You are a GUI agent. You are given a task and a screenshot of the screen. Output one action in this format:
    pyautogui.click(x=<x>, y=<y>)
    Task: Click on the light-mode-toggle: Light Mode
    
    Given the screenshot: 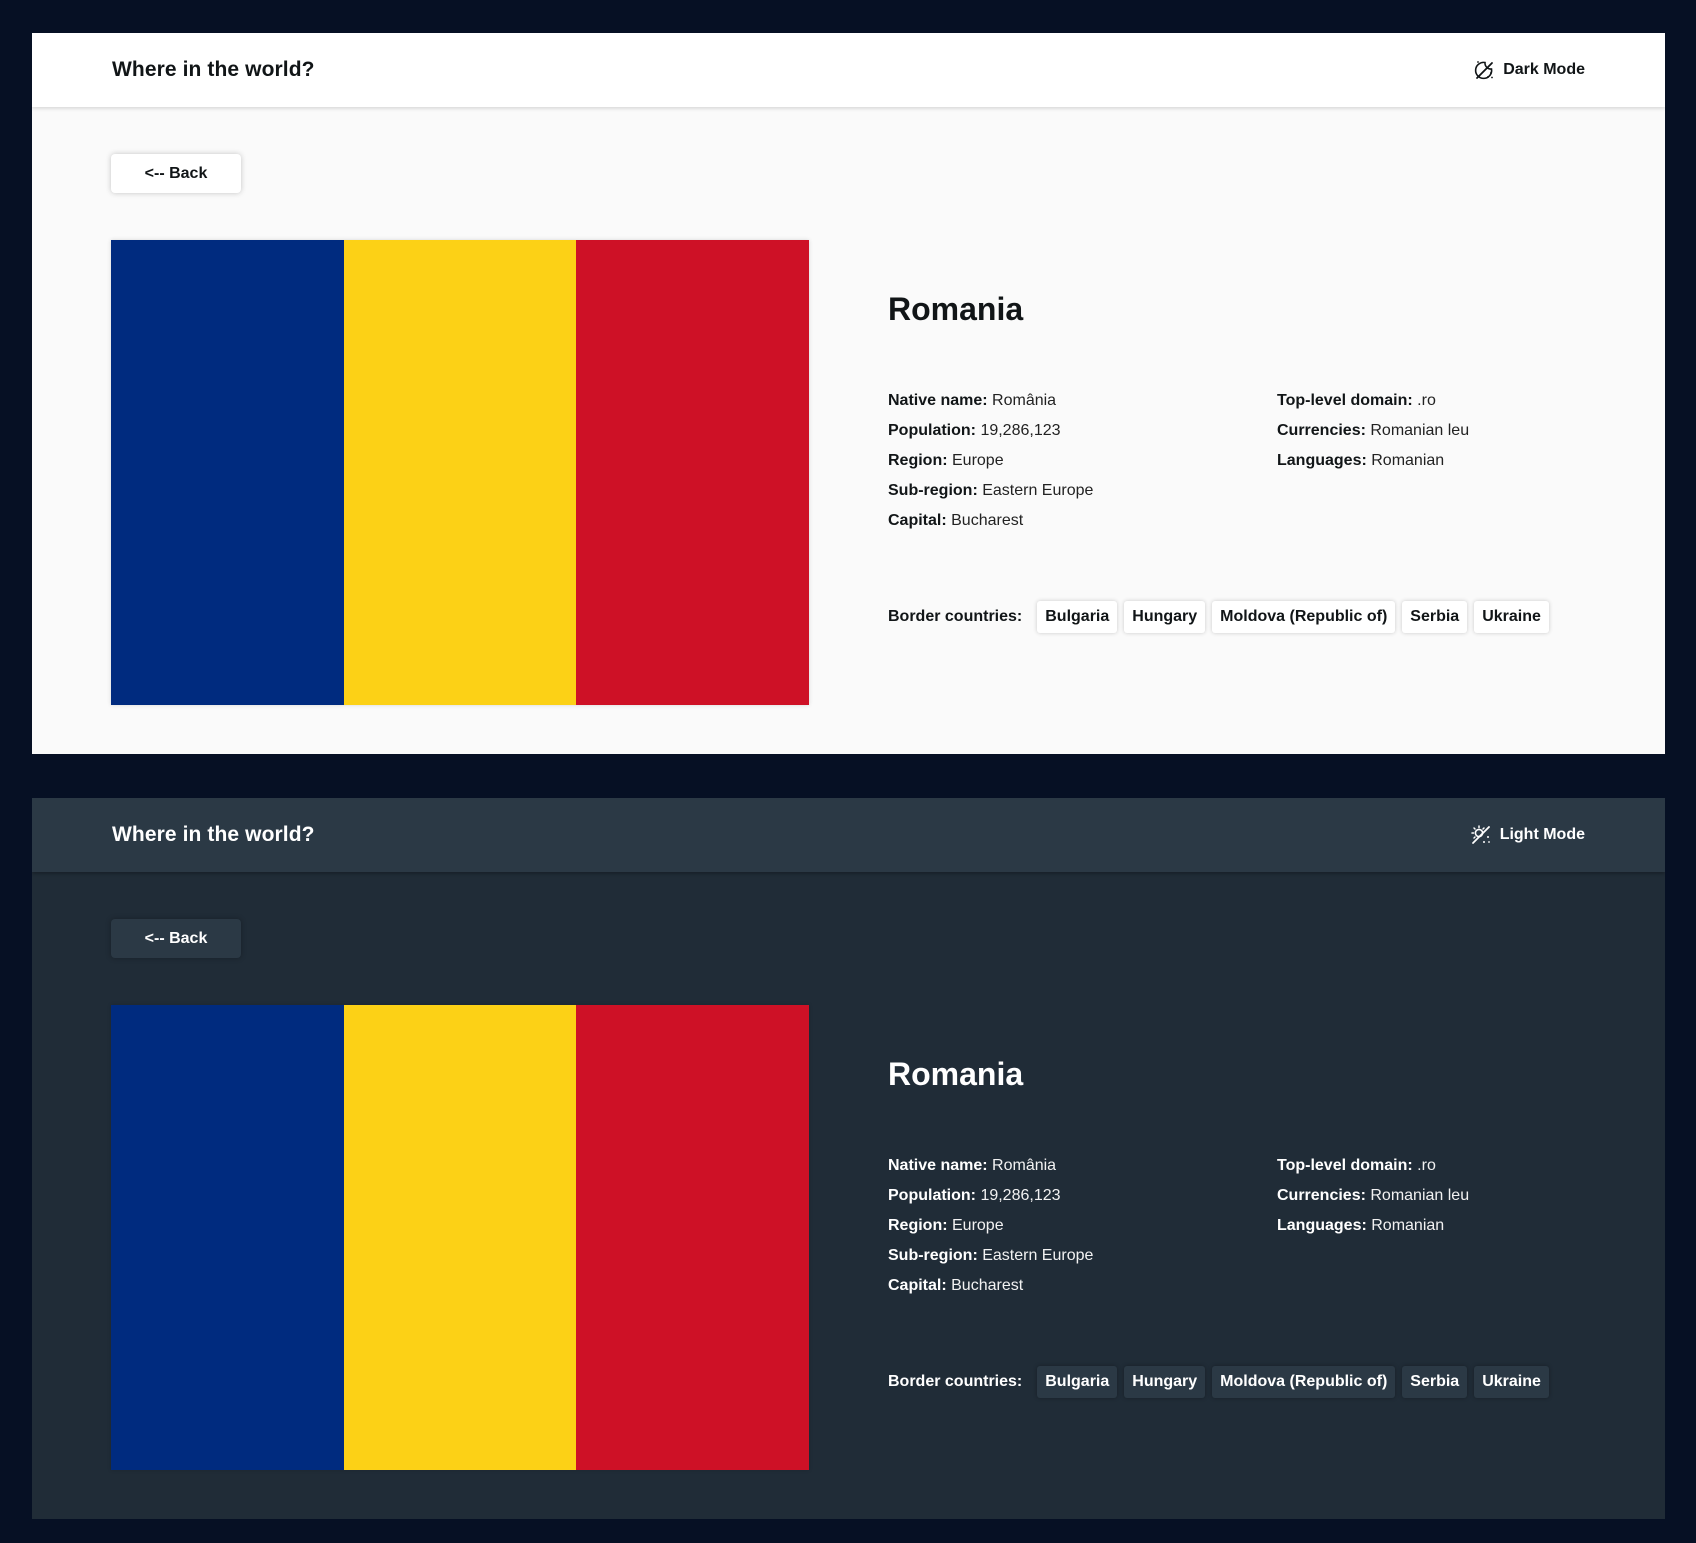 What is the action you would take?
    pyautogui.click(x=1527, y=835)
    